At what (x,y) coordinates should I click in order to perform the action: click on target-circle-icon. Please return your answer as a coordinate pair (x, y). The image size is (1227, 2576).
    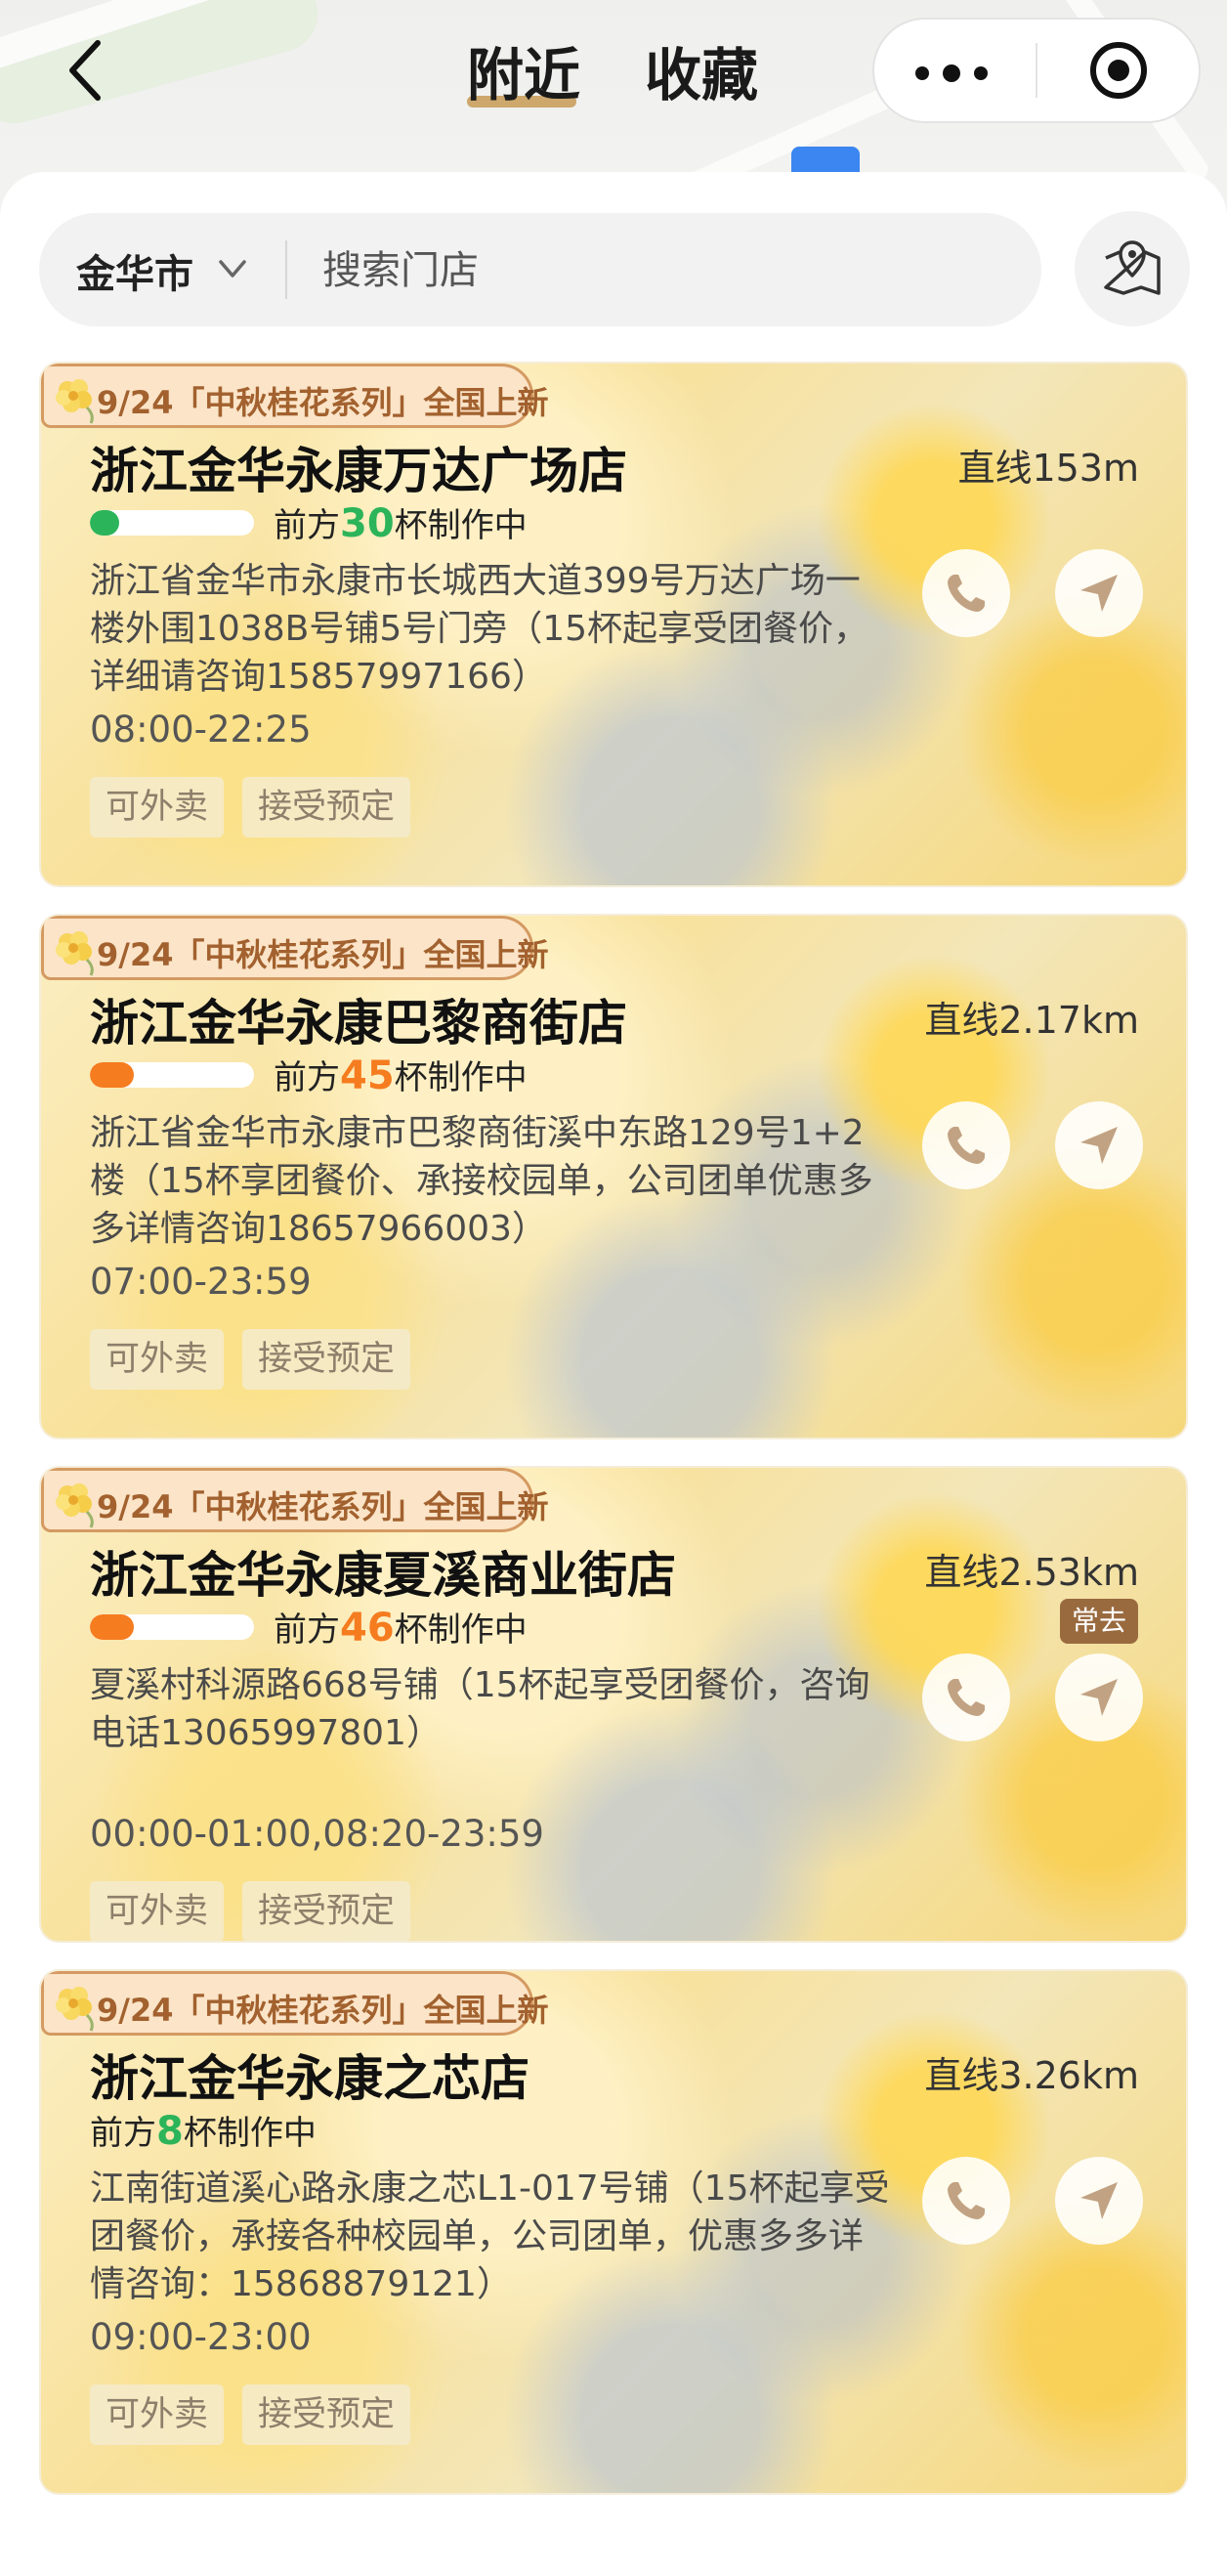
    Looking at the image, I should click on (1118, 70).